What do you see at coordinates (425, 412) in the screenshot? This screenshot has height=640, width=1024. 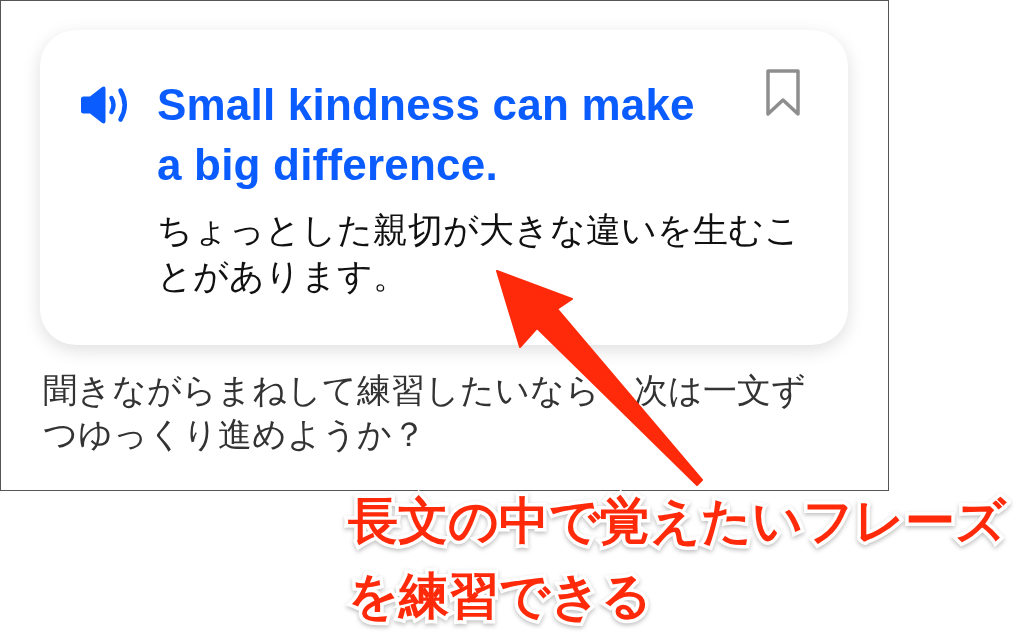 I see `chat-message: 聞きながらまねして練習したいなら 次は一文ずつゆっくり進めようか？` at bounding box center [425, 412].